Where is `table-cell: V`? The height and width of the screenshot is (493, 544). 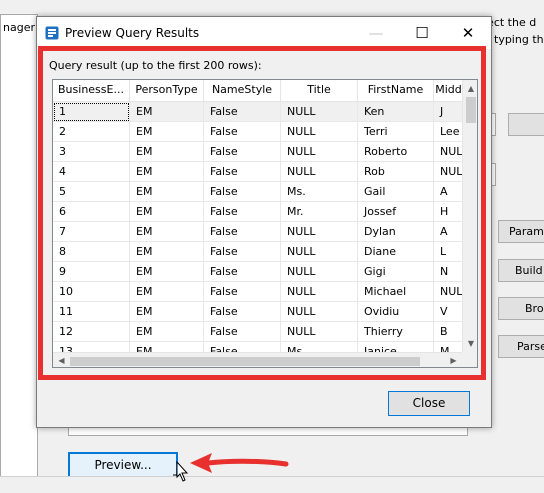 table-cell: V is located at coordinates (449, 312).